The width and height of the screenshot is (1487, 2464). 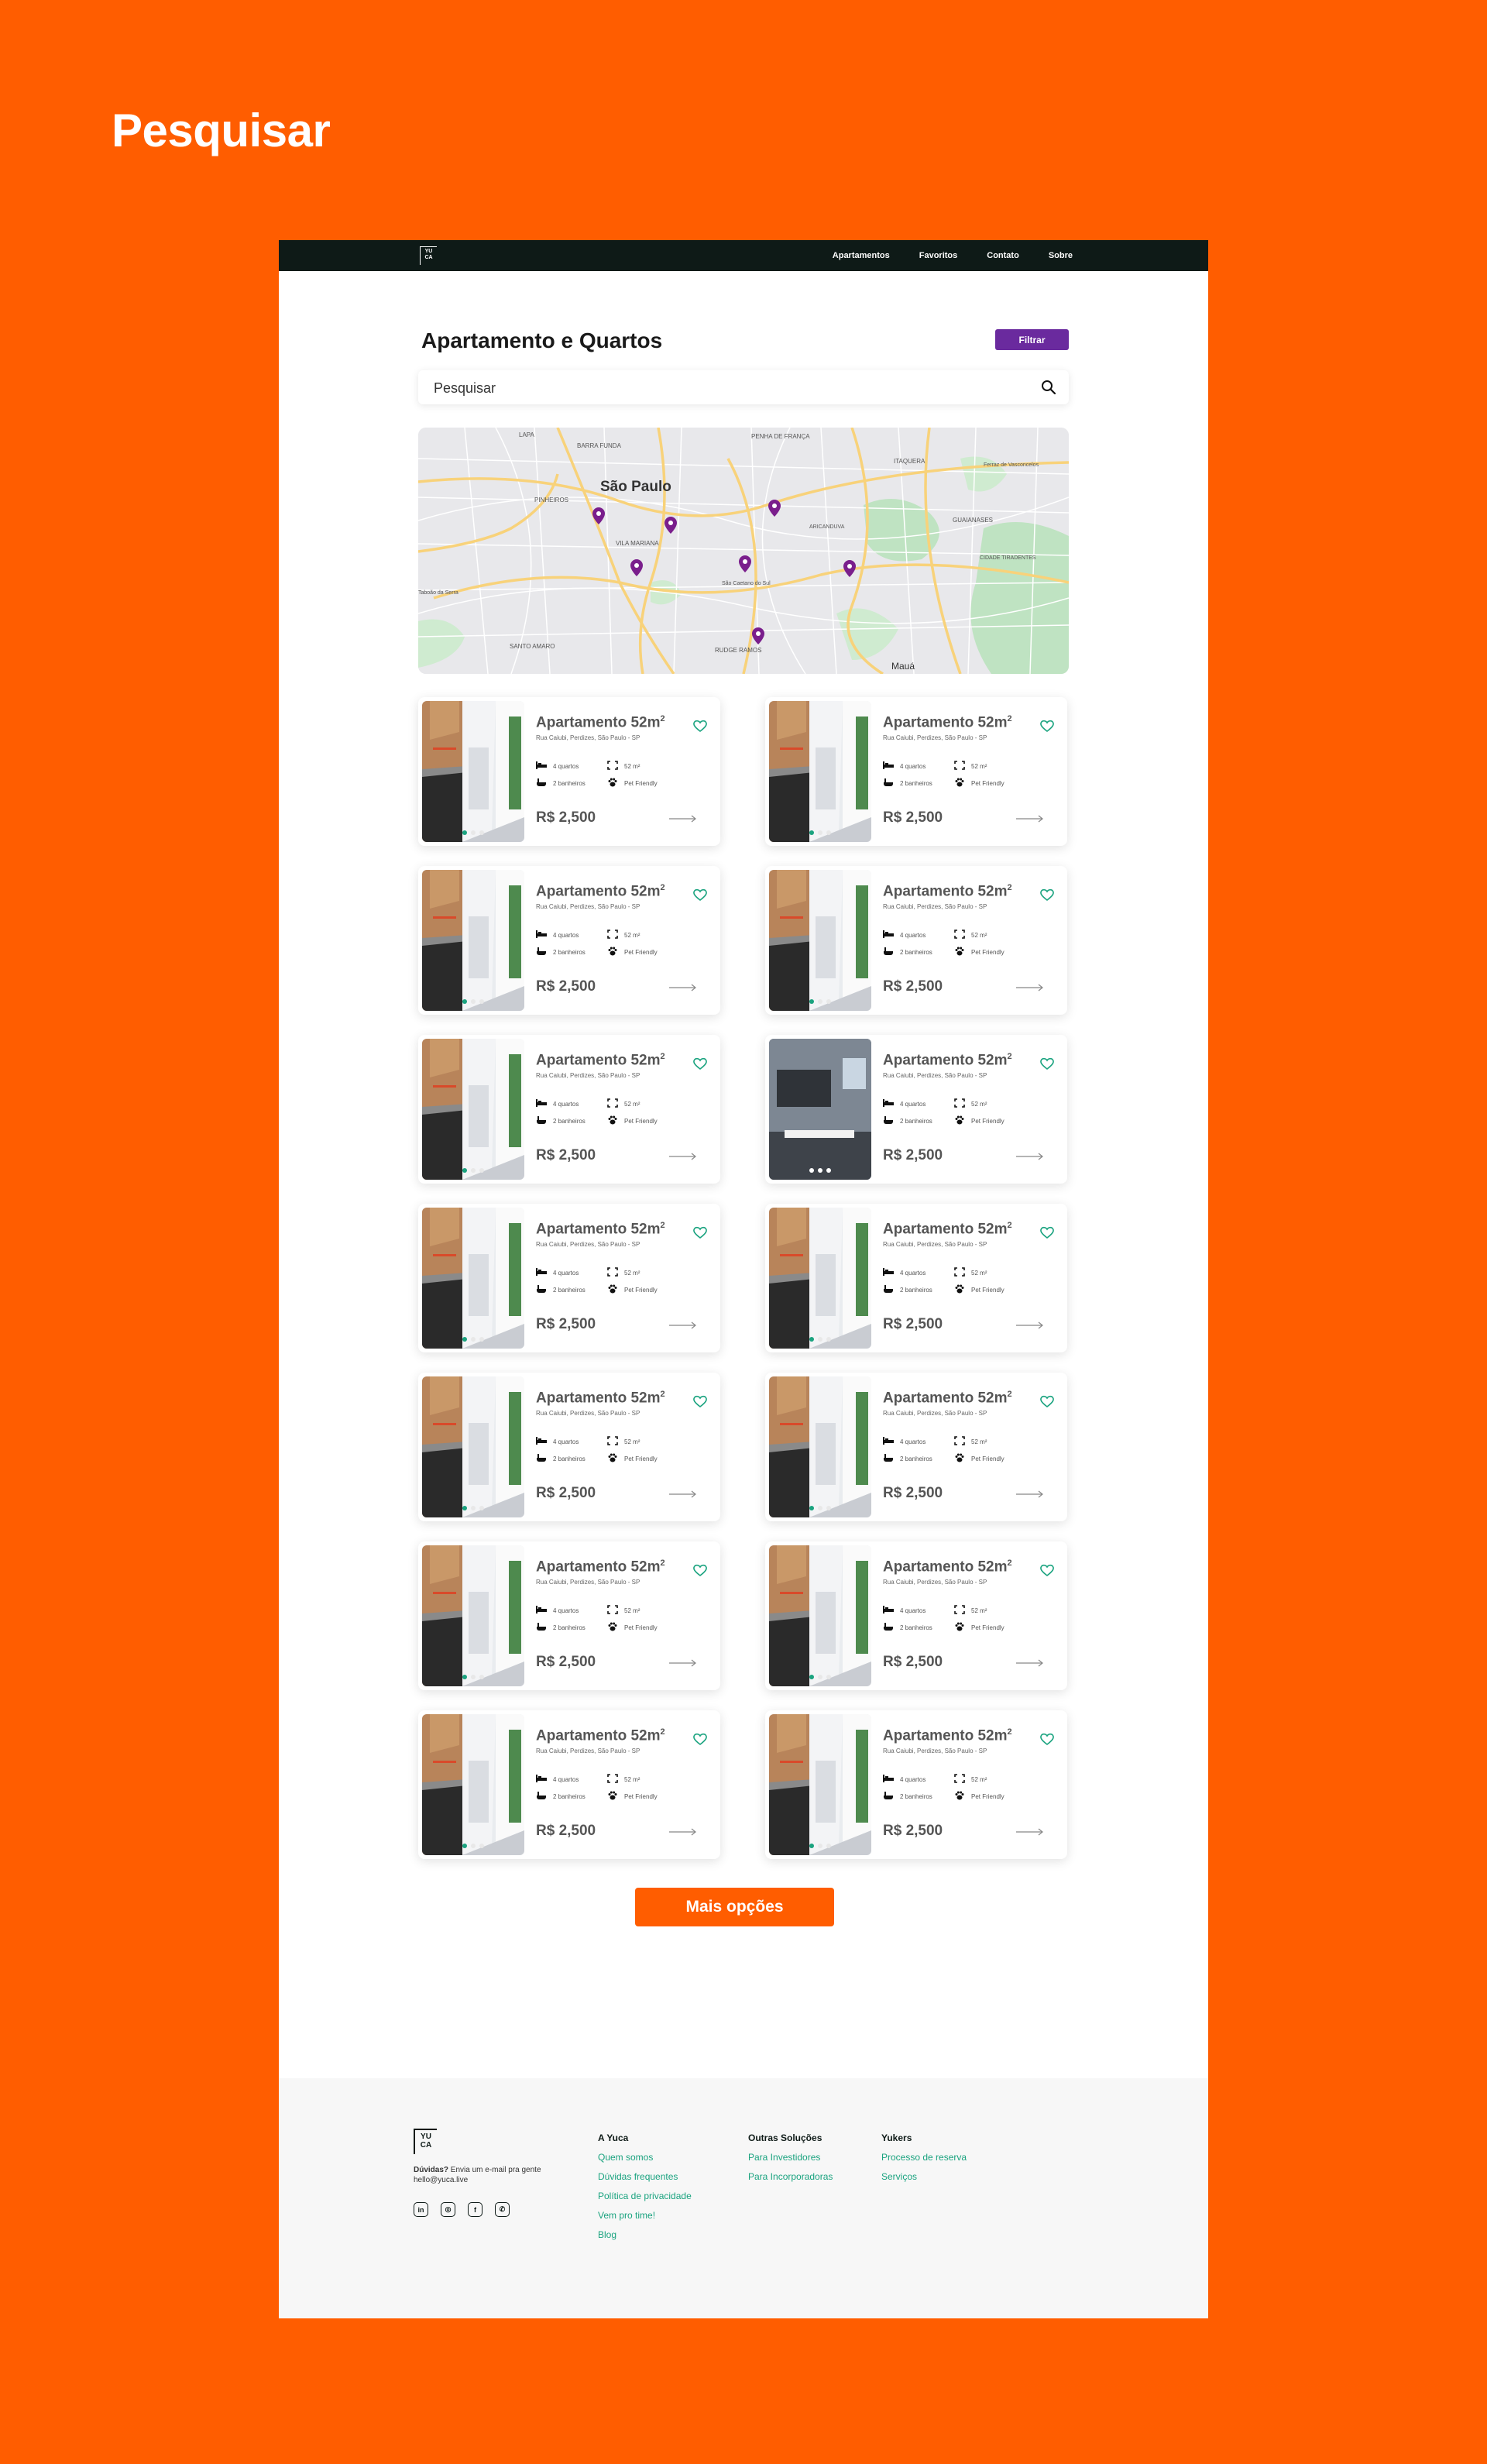 I want to click on linkedin-icon: in, so click(x=421, y=2210).